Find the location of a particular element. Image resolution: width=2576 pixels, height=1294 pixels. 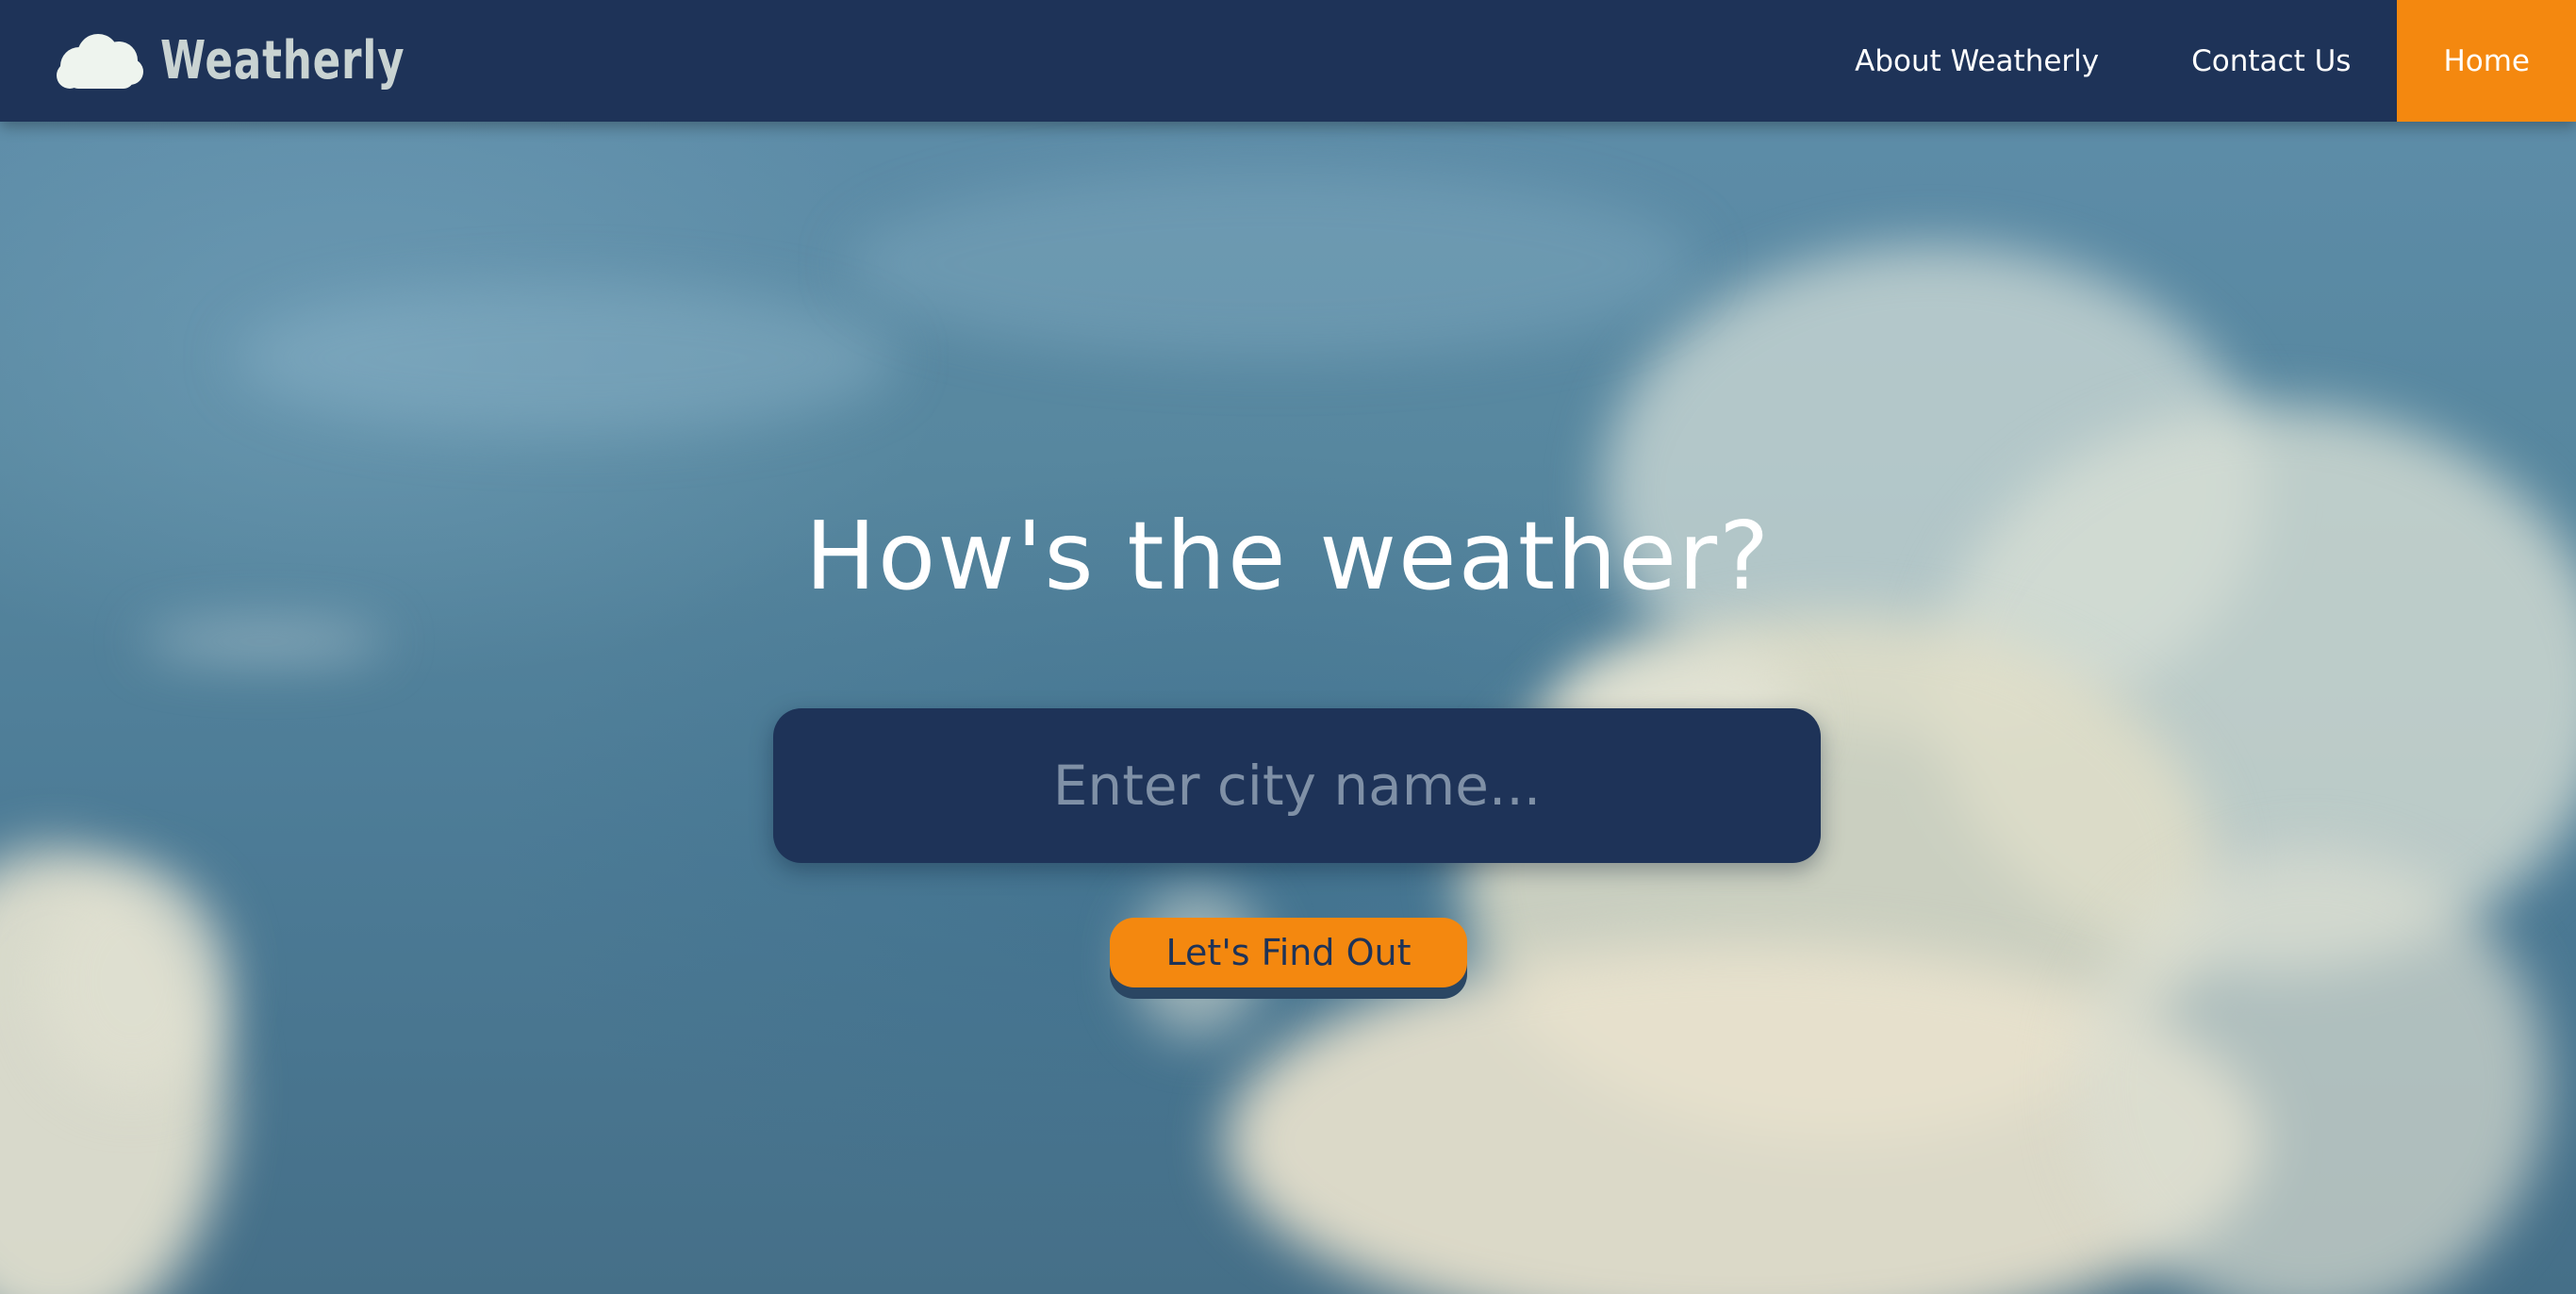

main-nav: About Weatherly Contact Us Home is located at coordinates (2192, 61).